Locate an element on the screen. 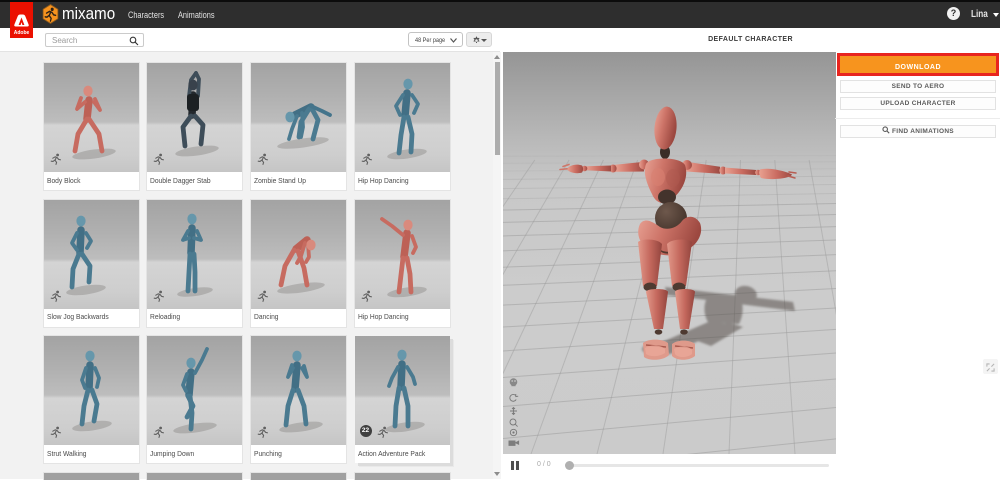 The image size is (1000, 480). svg-text: Adobe is located at coordinates (22, 33).